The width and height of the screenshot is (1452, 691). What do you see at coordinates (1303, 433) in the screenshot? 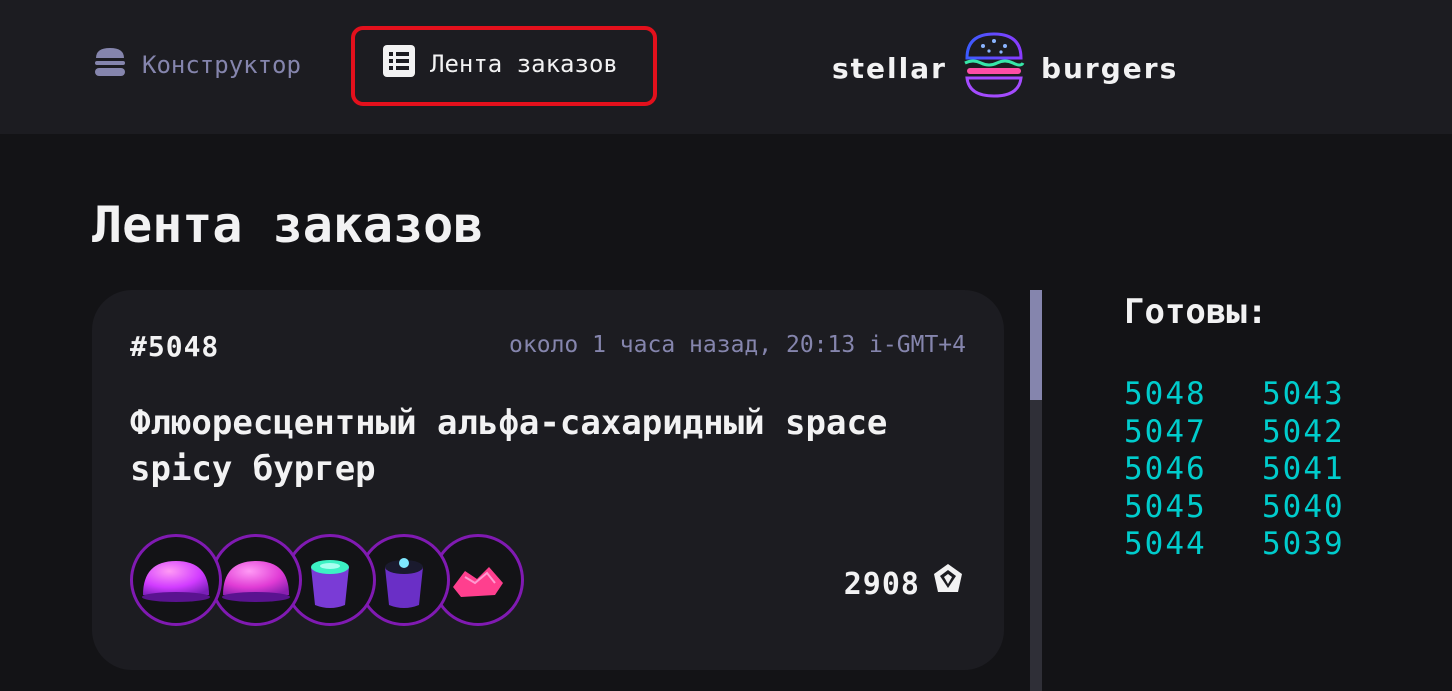
I see `ready-order-number: 5042` at bounding box center [1303, 433].